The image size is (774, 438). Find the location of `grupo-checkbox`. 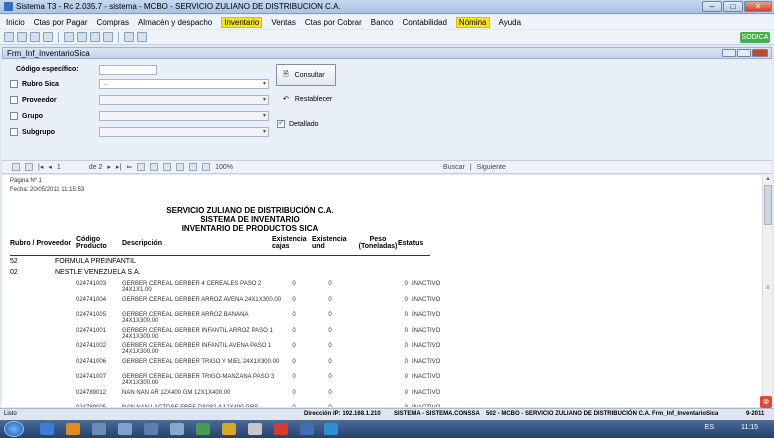

grupo-checkbox is located at coordinates (14, 116).